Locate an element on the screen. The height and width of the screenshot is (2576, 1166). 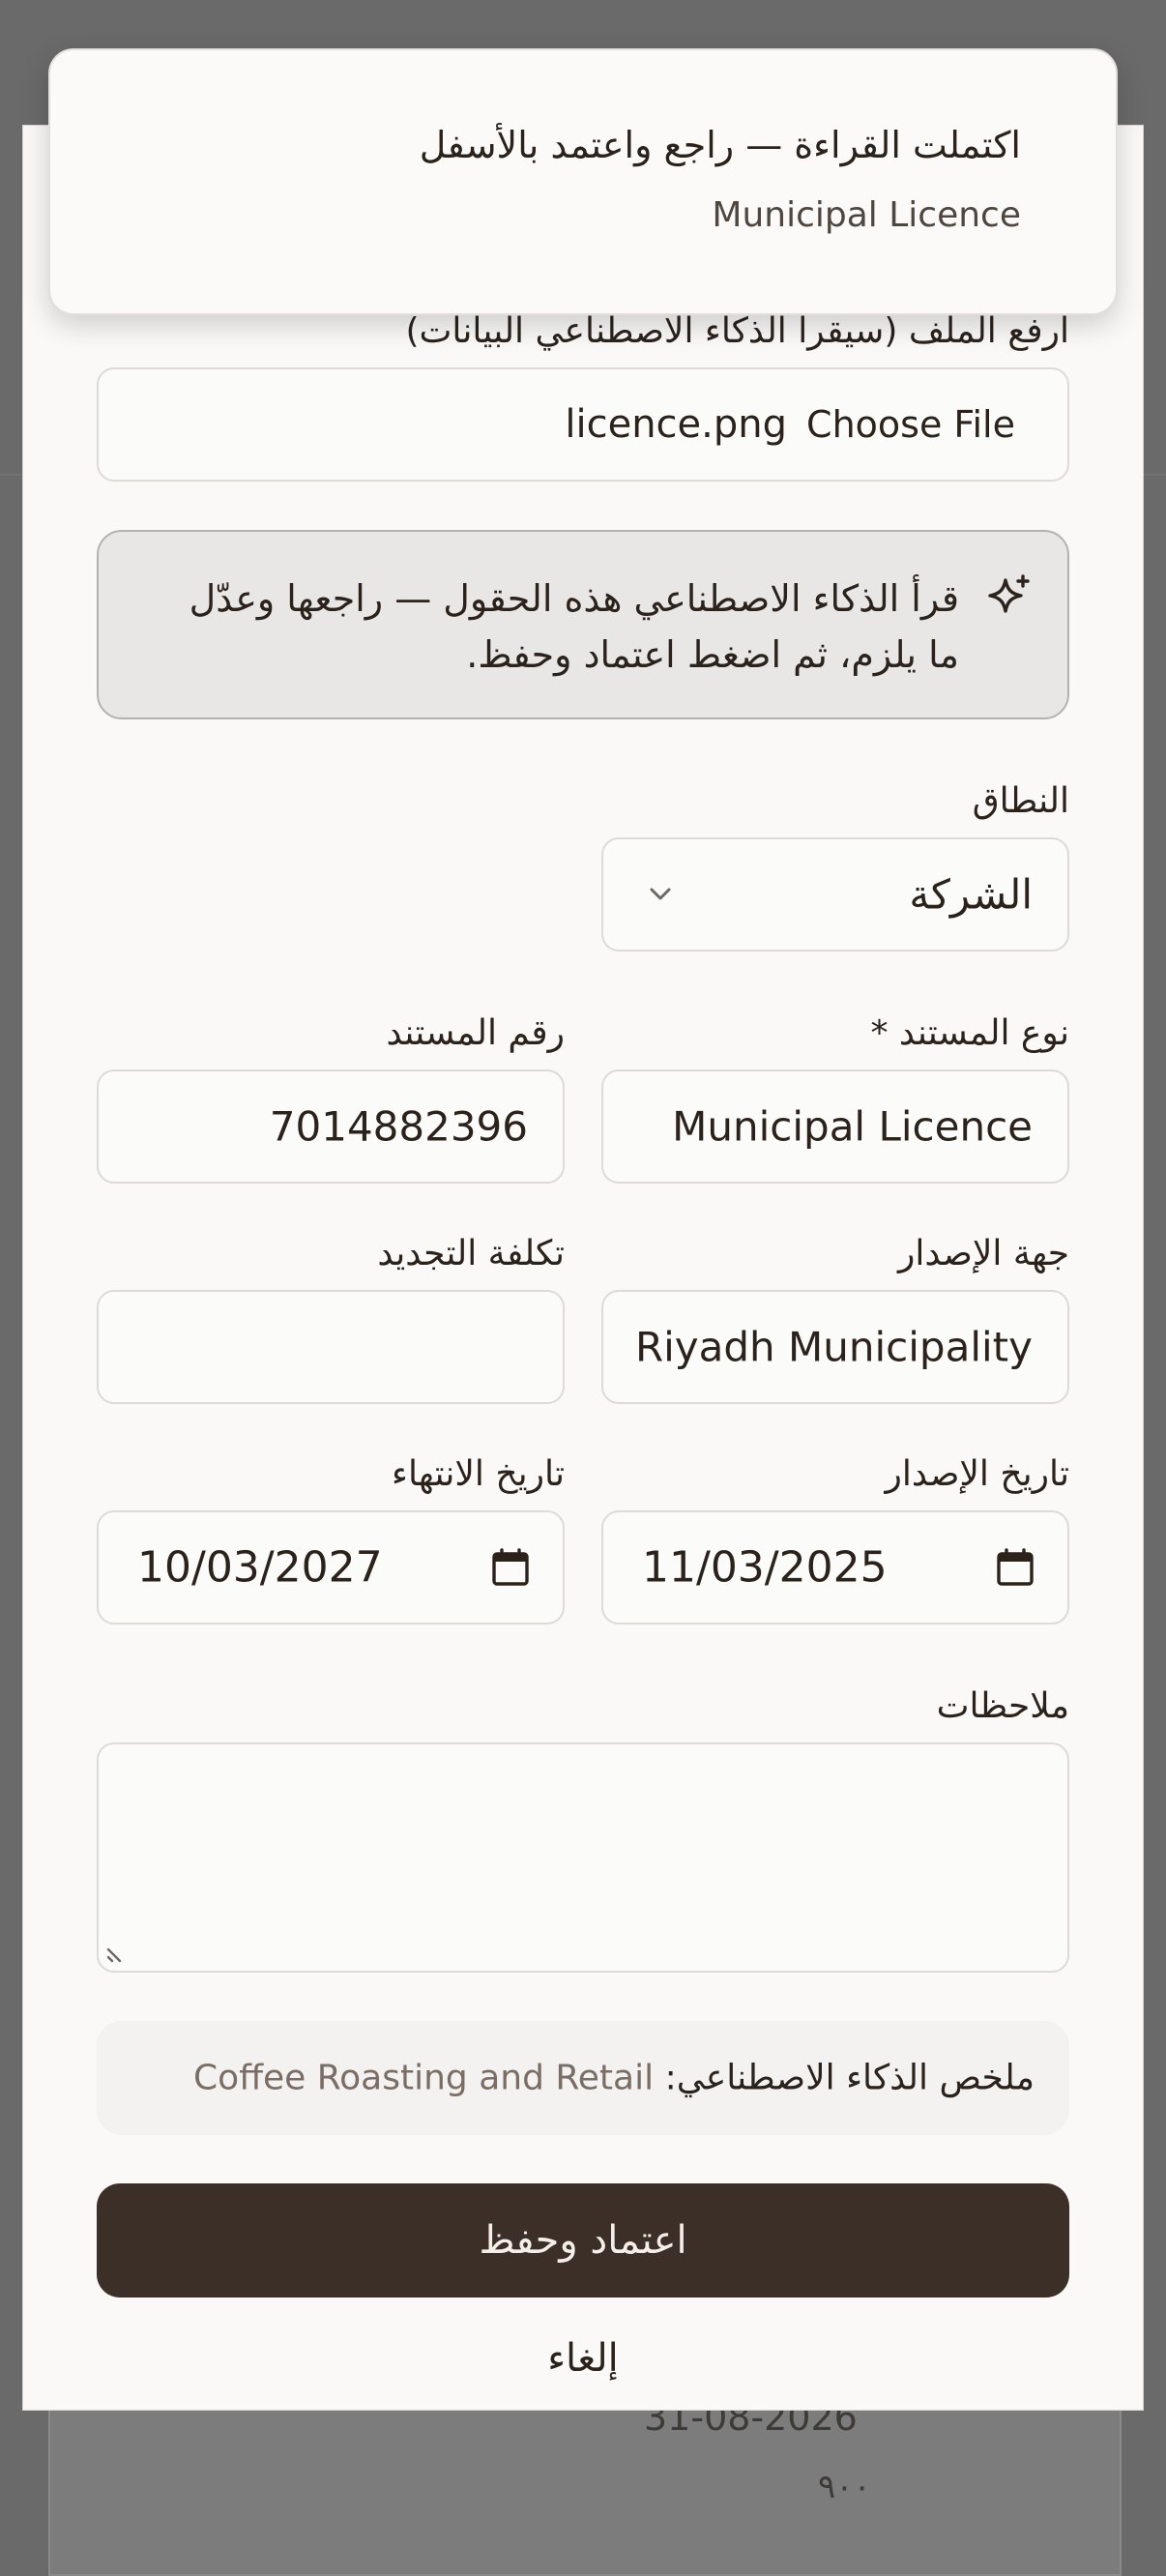
issuer-value: Riyadh Municipality is located at coordinates (833, 1347).